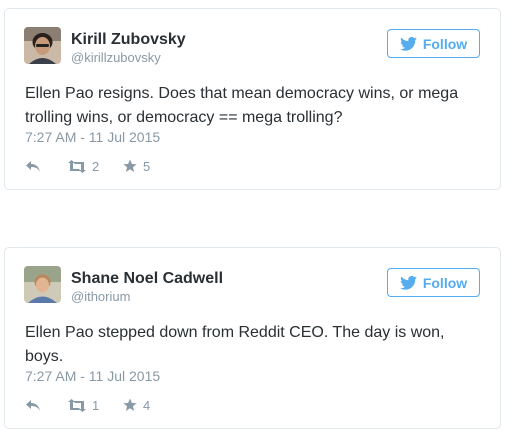  I want to click on user-handle: @kirillzubovsky, so click(116, 57).